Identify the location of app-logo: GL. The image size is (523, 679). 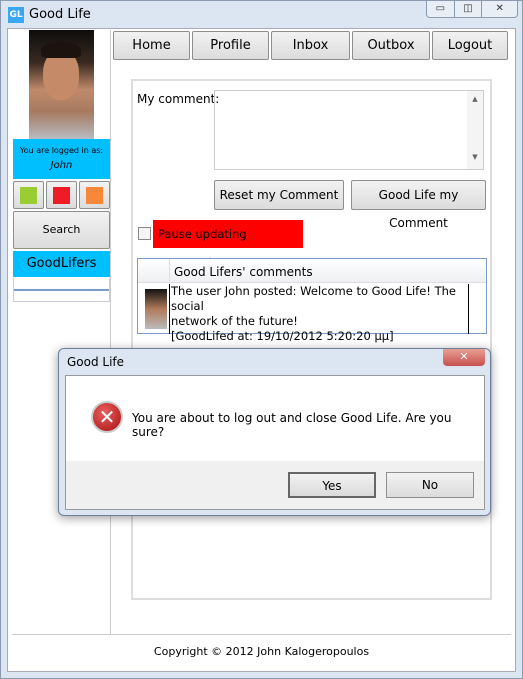
(16, 15).